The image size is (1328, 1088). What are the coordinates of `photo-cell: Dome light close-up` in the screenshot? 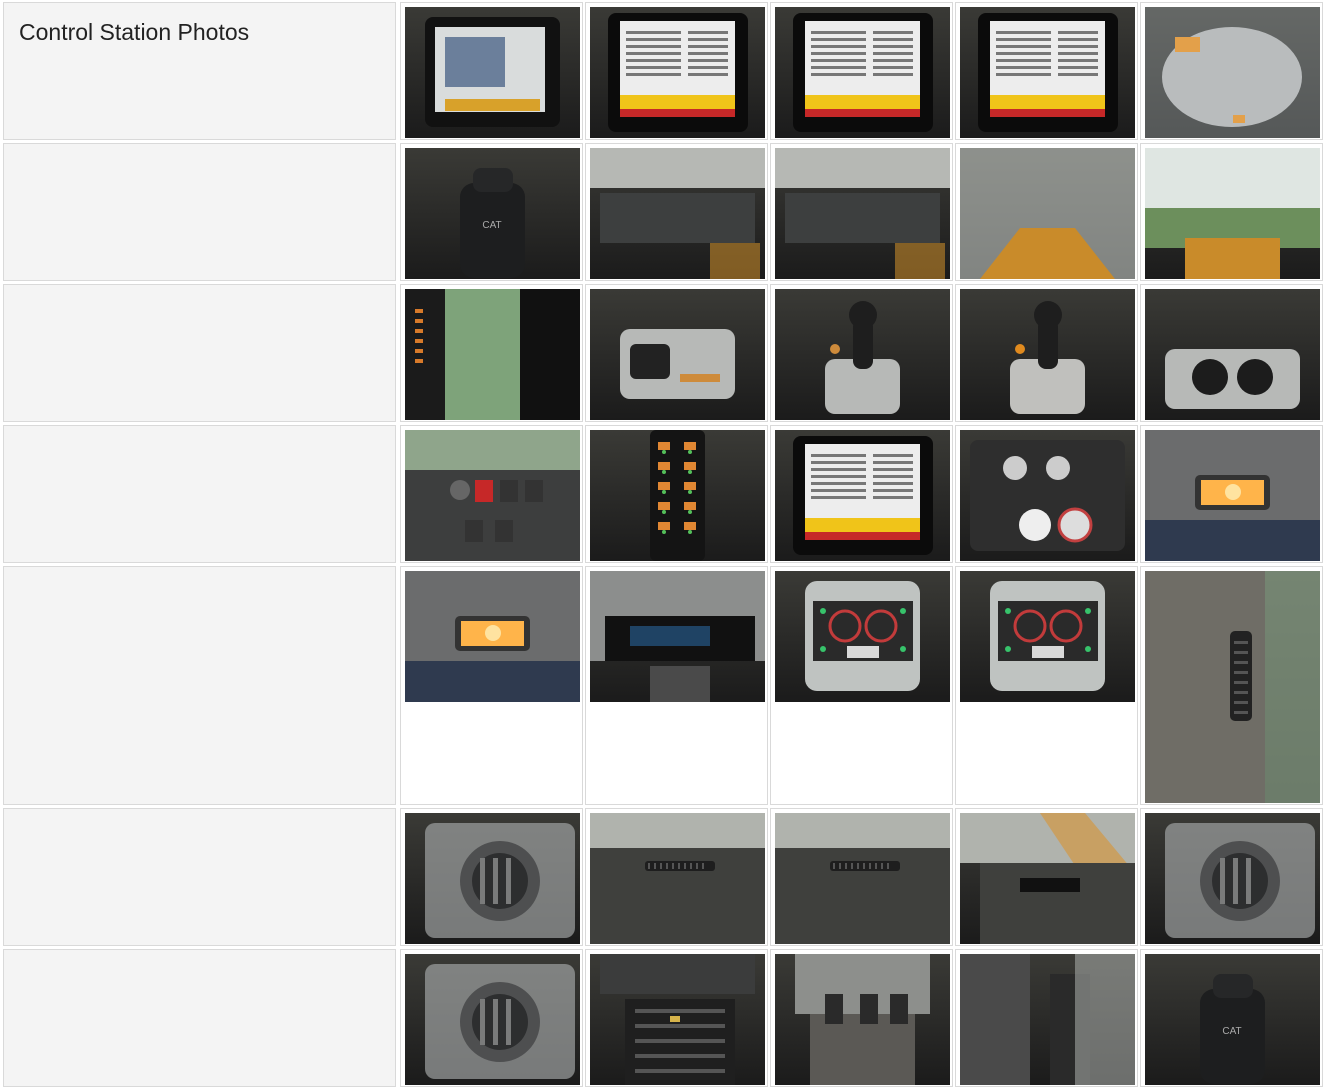 It's located at (491, 685).